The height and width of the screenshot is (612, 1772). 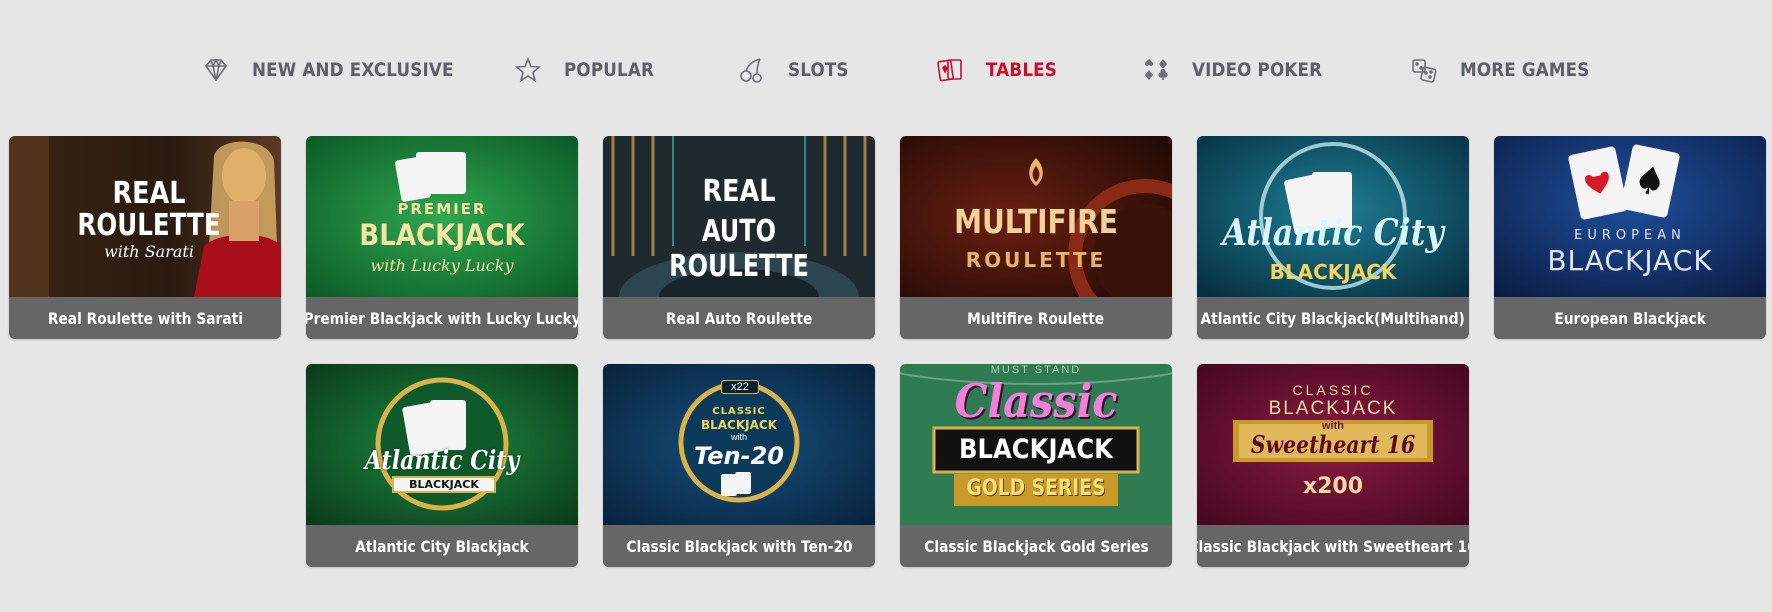 I want to click on game-title: Premier Blackjack with Lucky Lucky, so click(x=442, y=318).